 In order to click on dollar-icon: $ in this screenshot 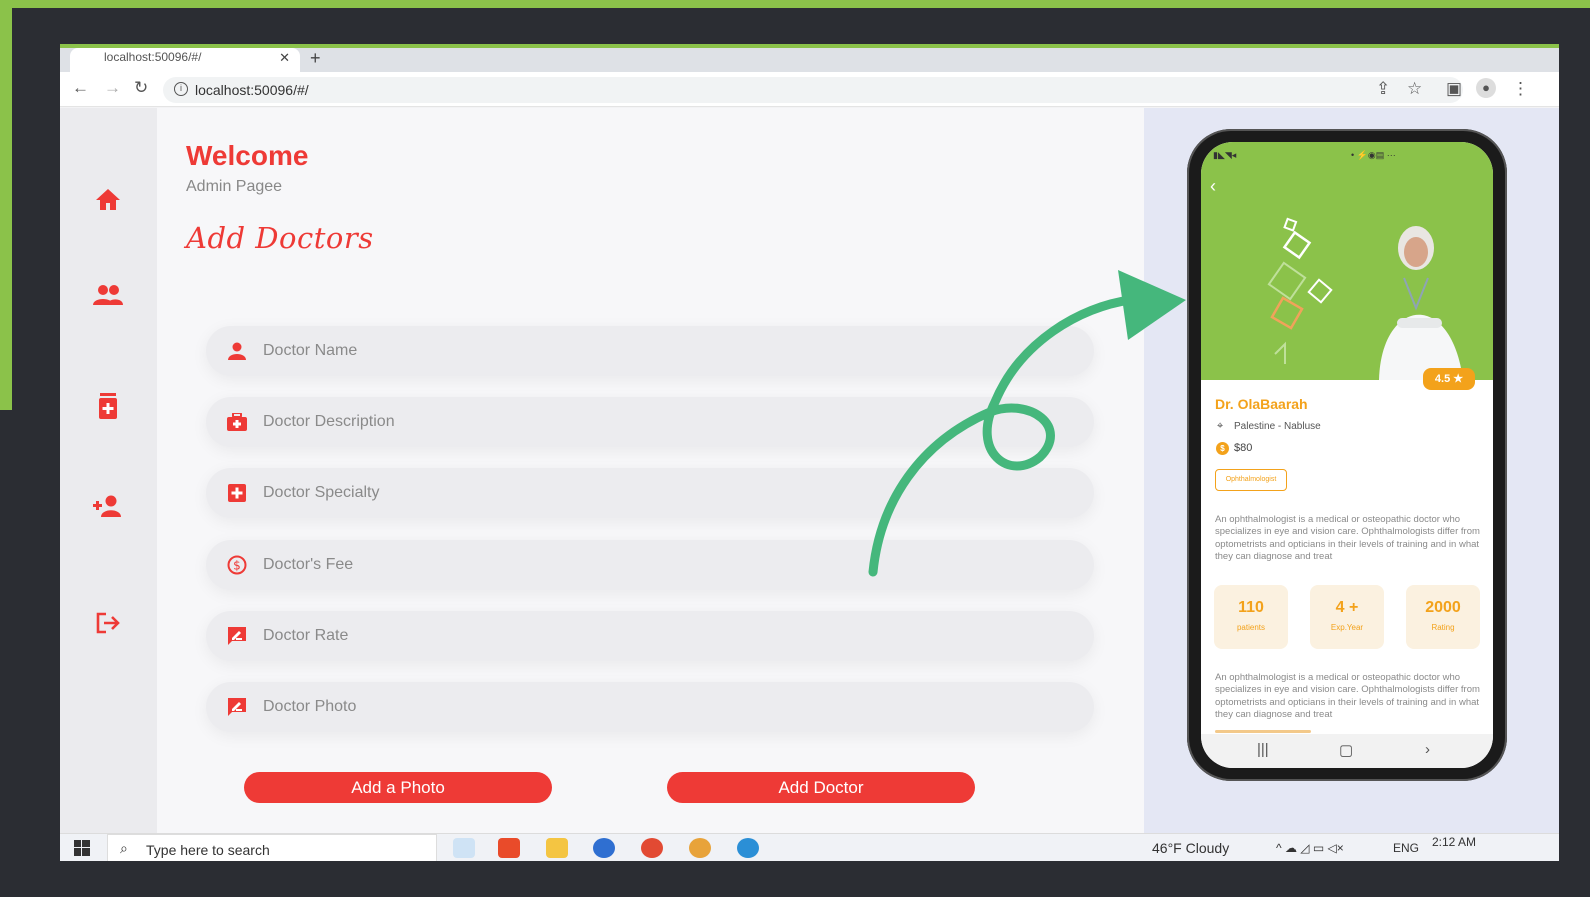, I will do `click(237, 565)`.